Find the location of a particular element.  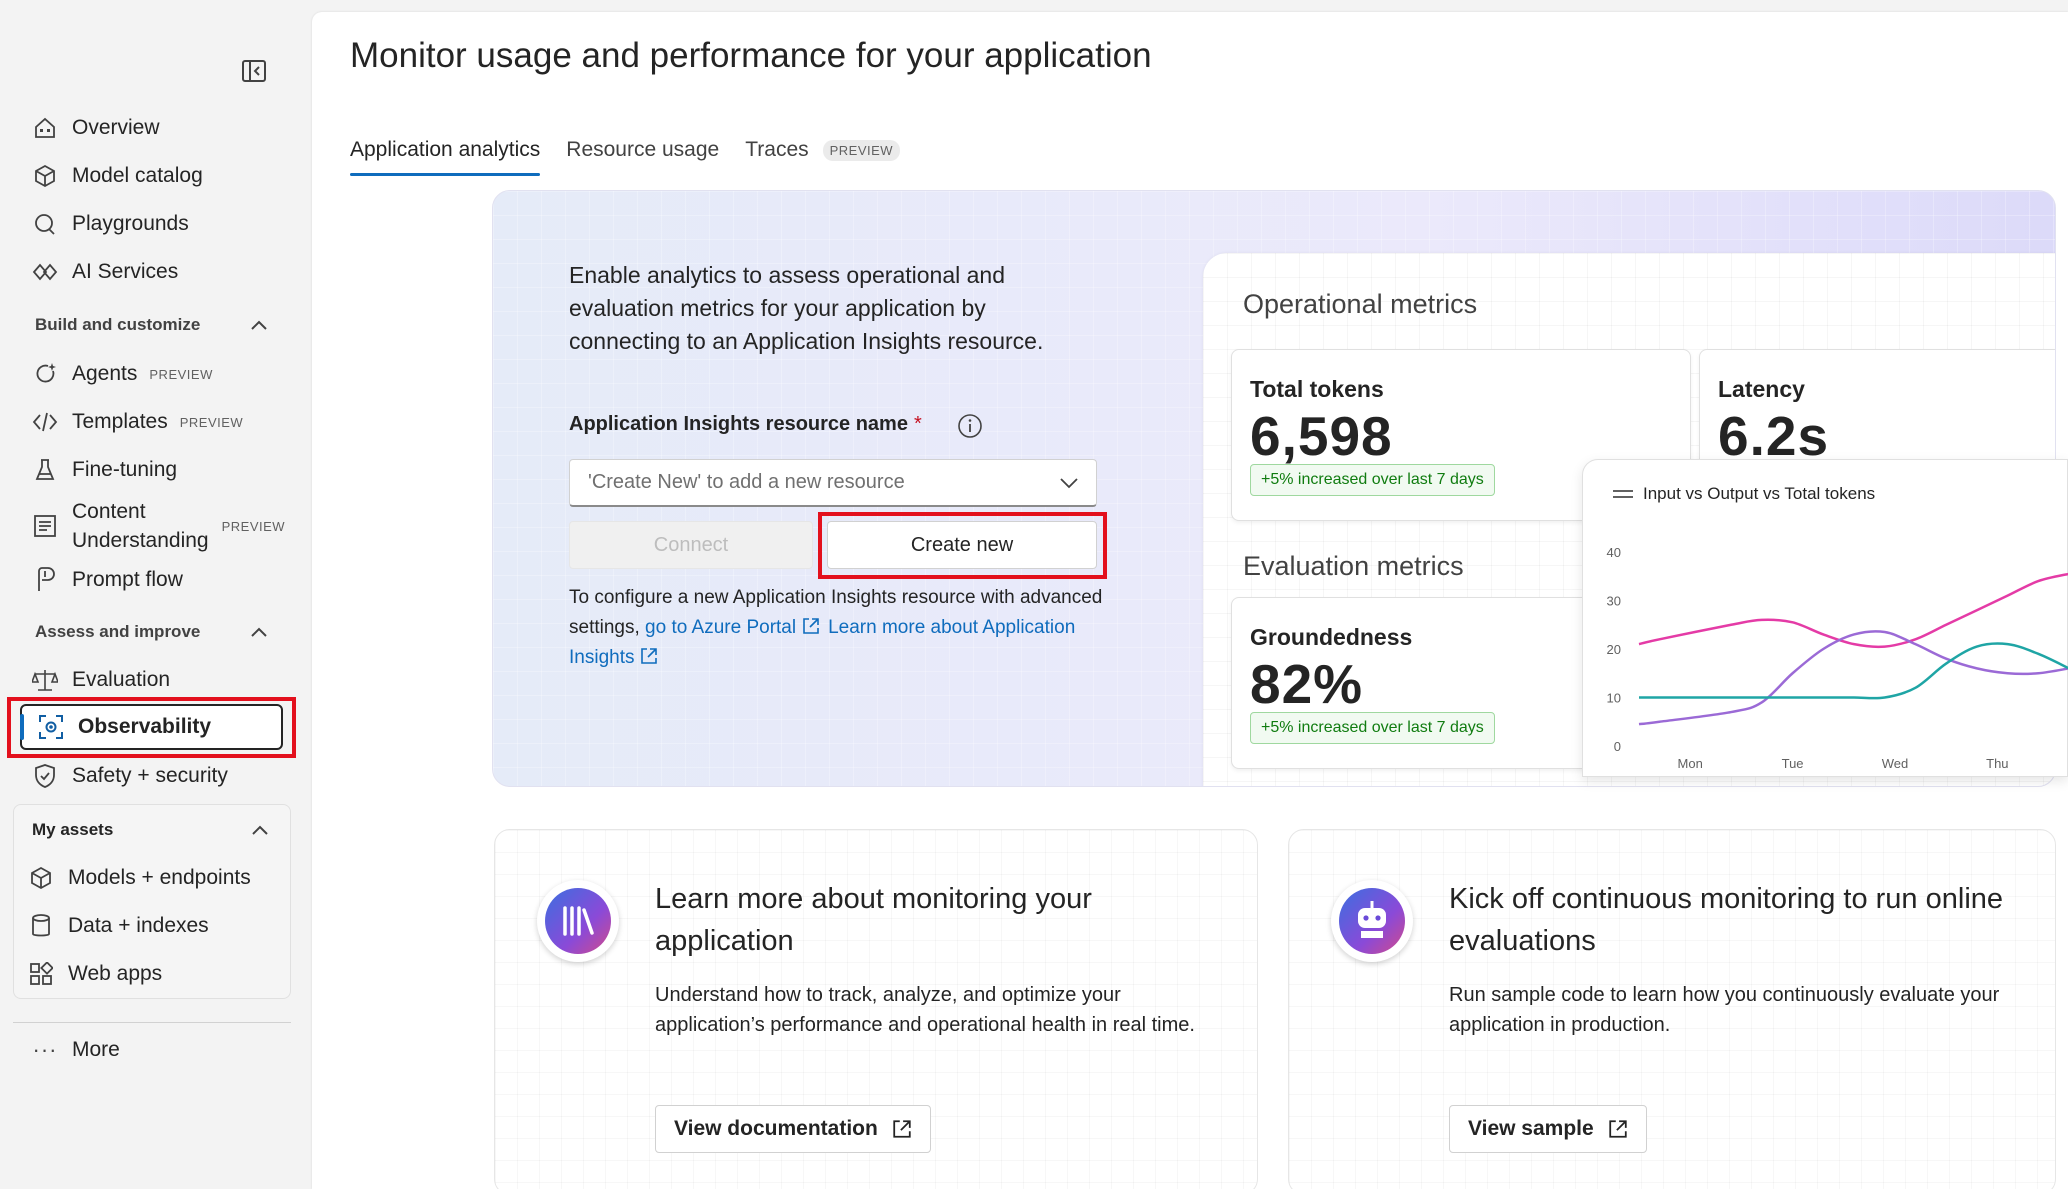

y-tick-label: 40 is located at coordinates (1614, 552).